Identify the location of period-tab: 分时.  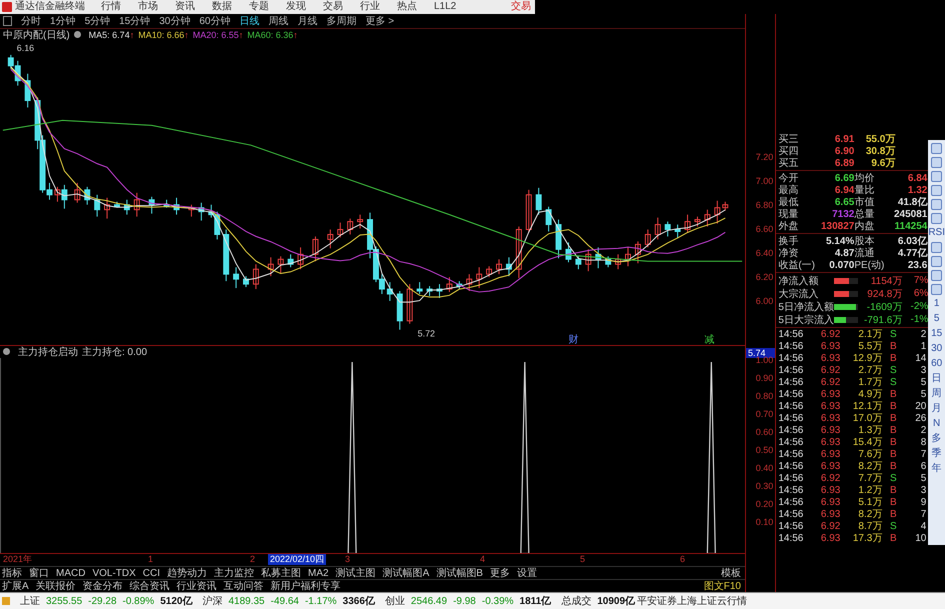
(31, 21).